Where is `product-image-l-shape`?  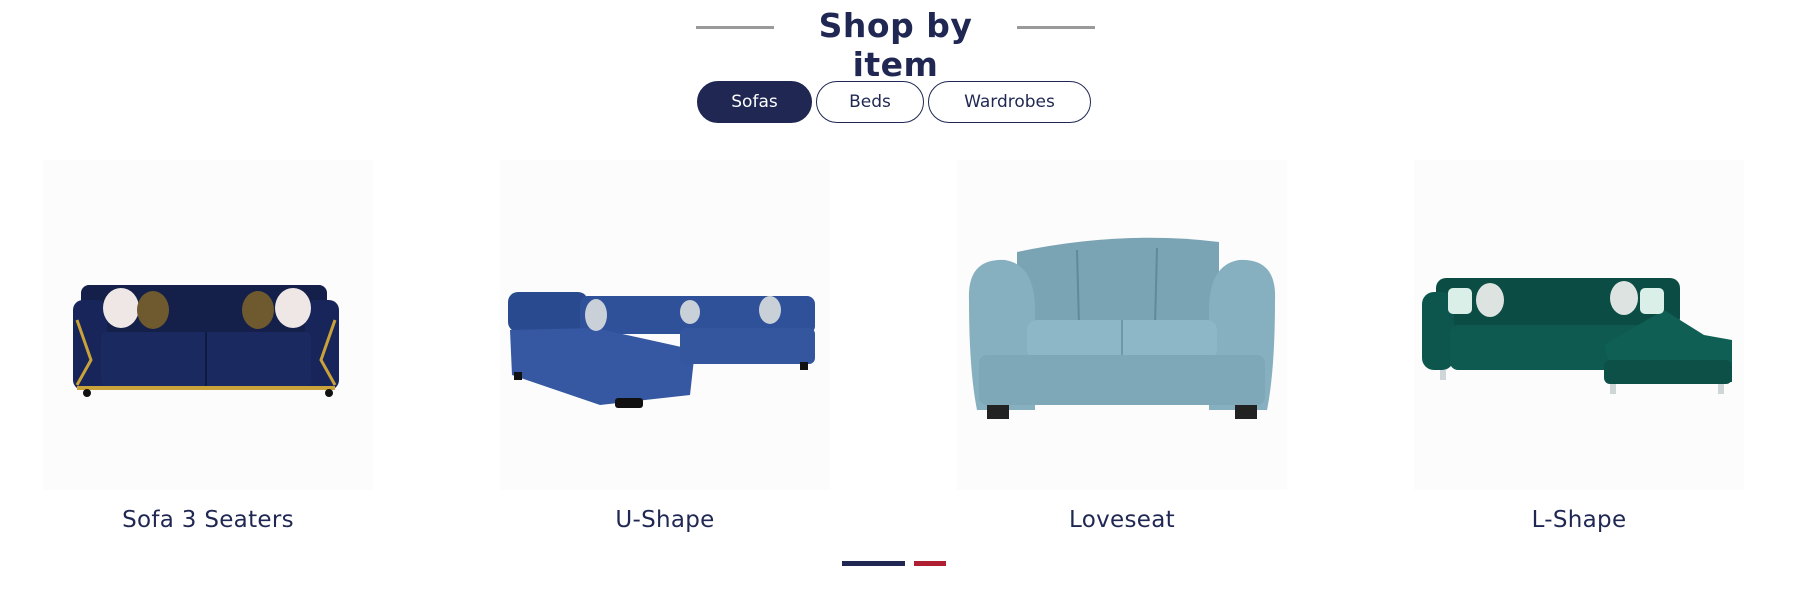
product-image-l-shape is located at coordinates (1579, 325).